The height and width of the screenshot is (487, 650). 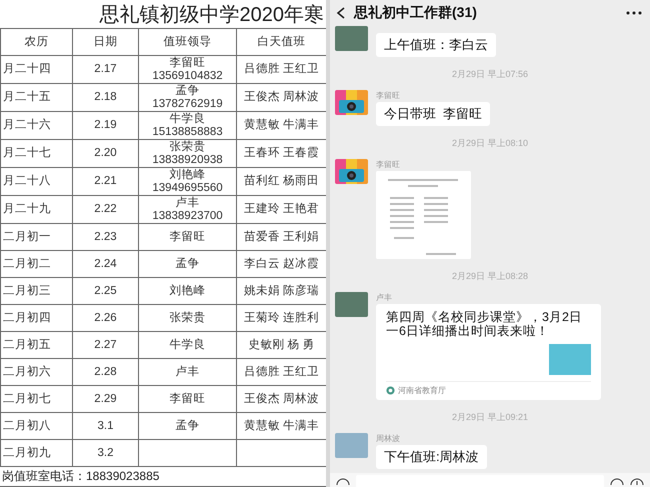 I want to click on message-timestamp: 2月29日 早上08:28, so click(x=490, y=276).